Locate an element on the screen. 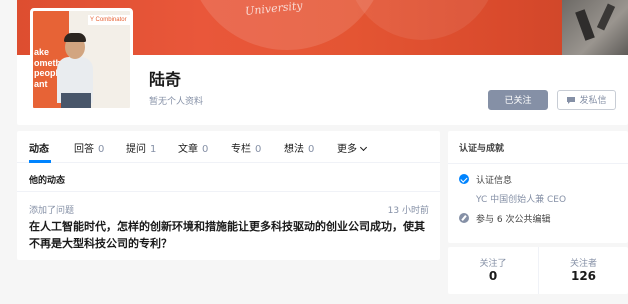  avatar-brand: Y Combinator is located at coordinates (109, 20).